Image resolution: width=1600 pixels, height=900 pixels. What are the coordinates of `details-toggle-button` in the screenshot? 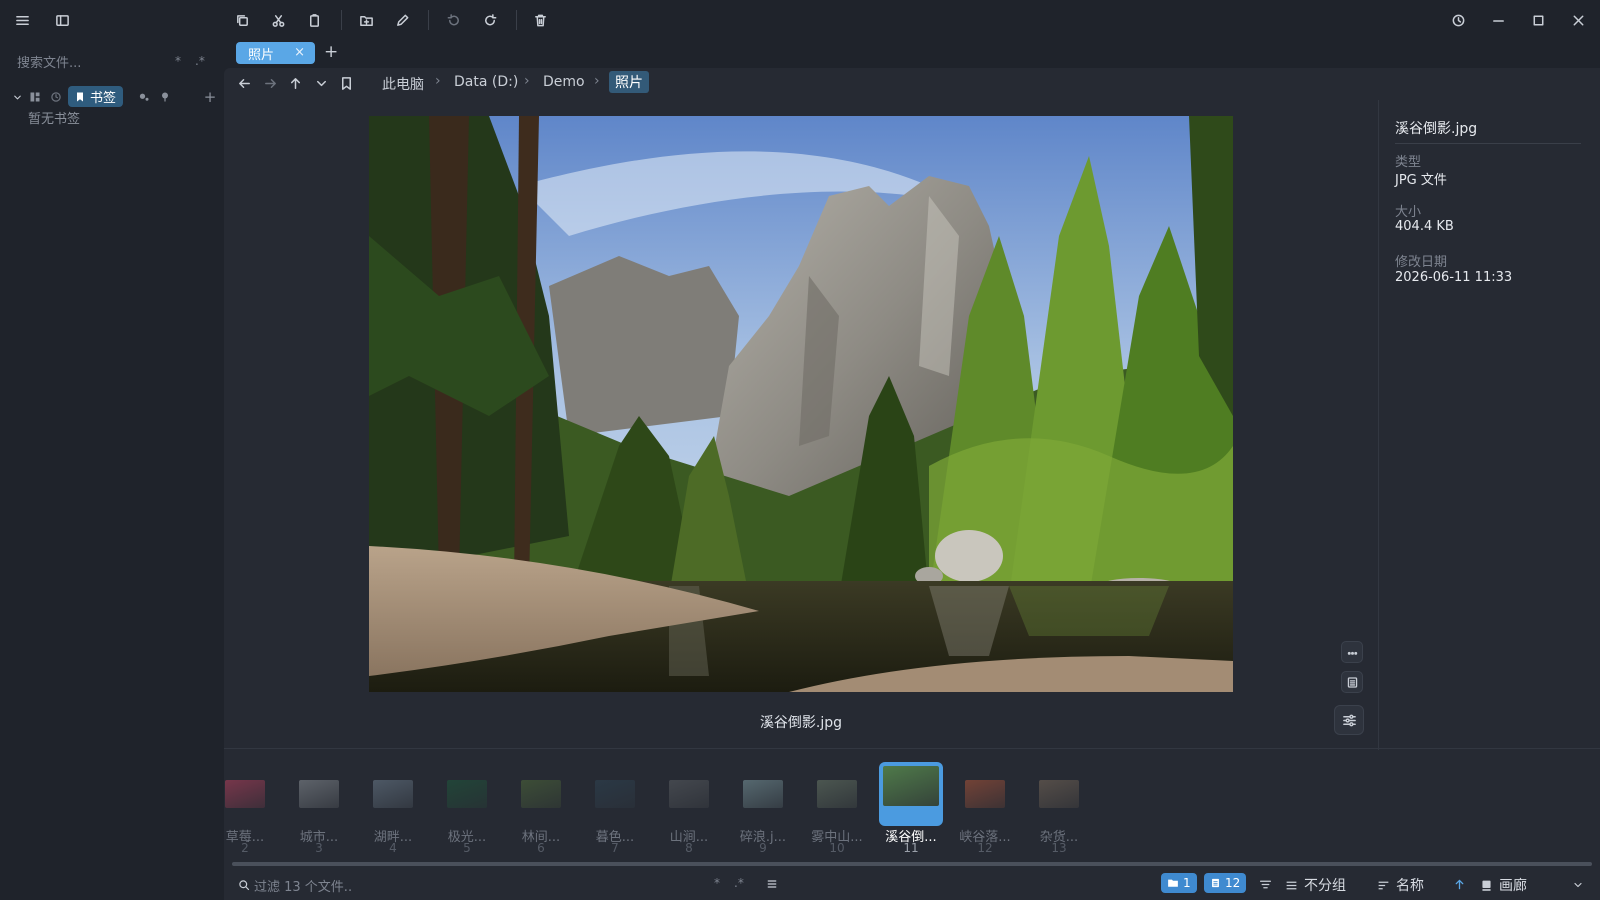 It's located at (1352, 682).